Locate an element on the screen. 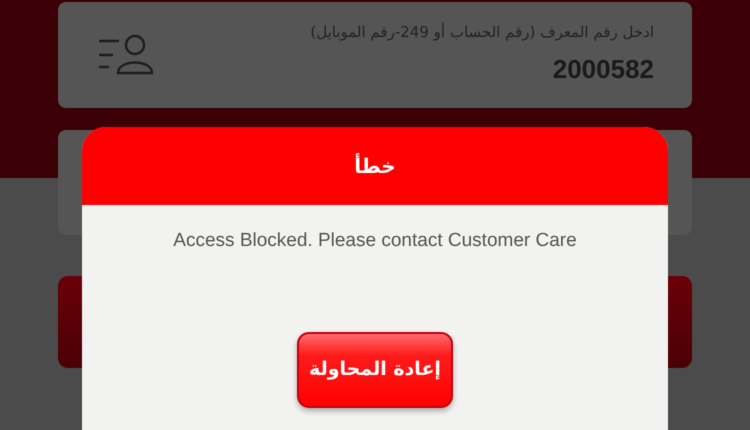 The height and width of the screenshot is (430, 750). retry-button: إعادة المحاولة is located at coordinates (375, 370).